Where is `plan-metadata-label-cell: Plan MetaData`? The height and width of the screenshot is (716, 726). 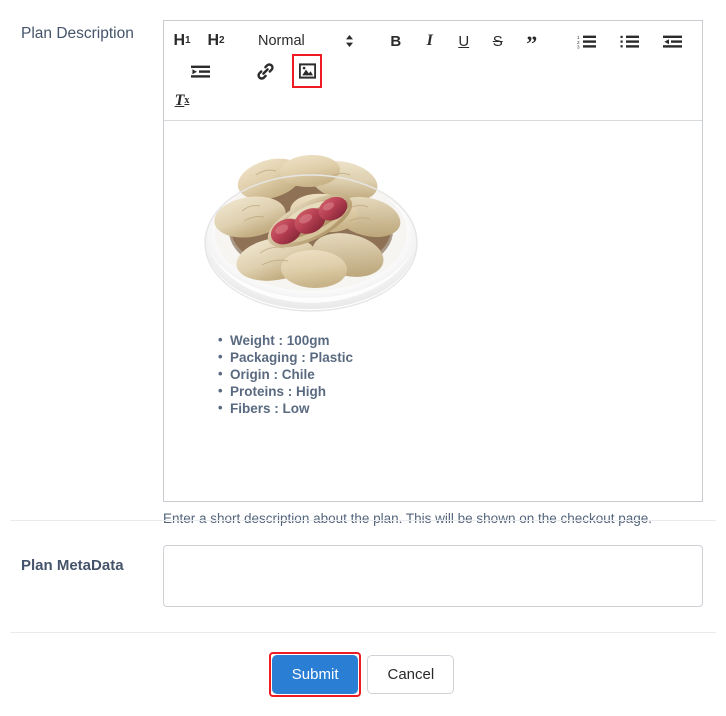
plan-metadata-label-cell: Plan MetaData is located at coordinates (81, 561).